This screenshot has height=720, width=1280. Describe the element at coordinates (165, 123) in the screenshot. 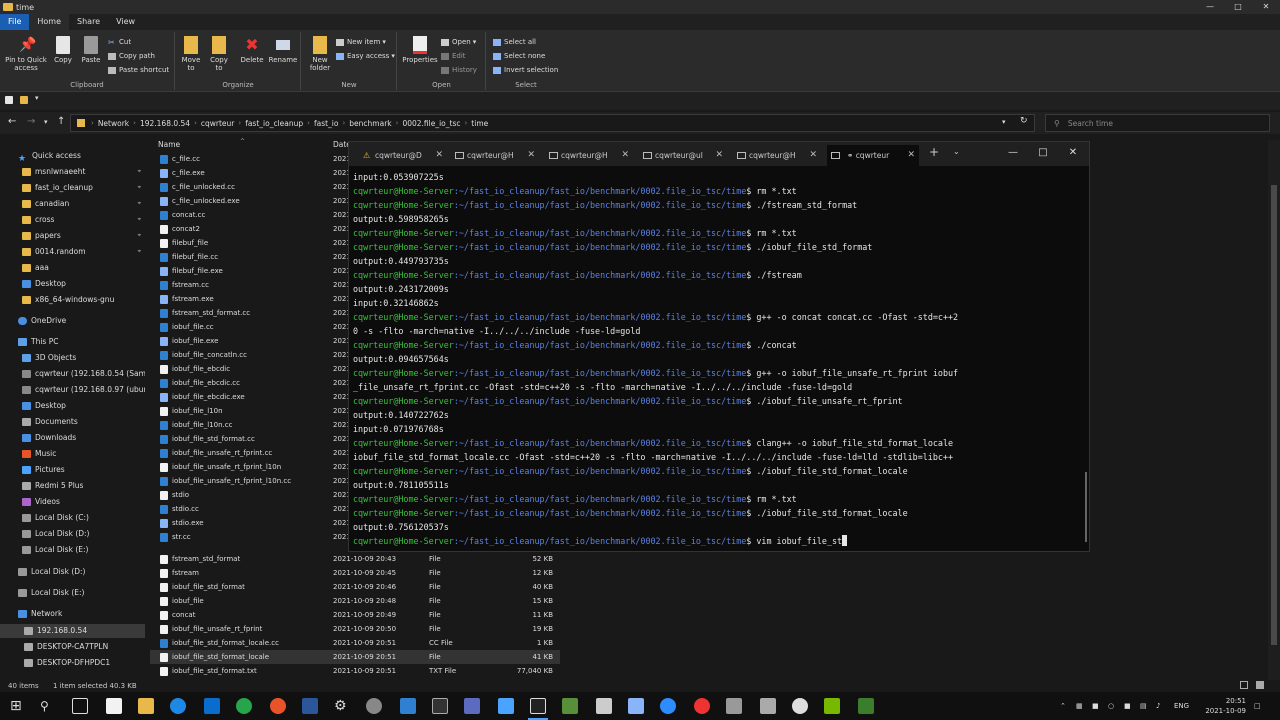

I see `breadcrumb-ip: 192.168.0.54` at that location.